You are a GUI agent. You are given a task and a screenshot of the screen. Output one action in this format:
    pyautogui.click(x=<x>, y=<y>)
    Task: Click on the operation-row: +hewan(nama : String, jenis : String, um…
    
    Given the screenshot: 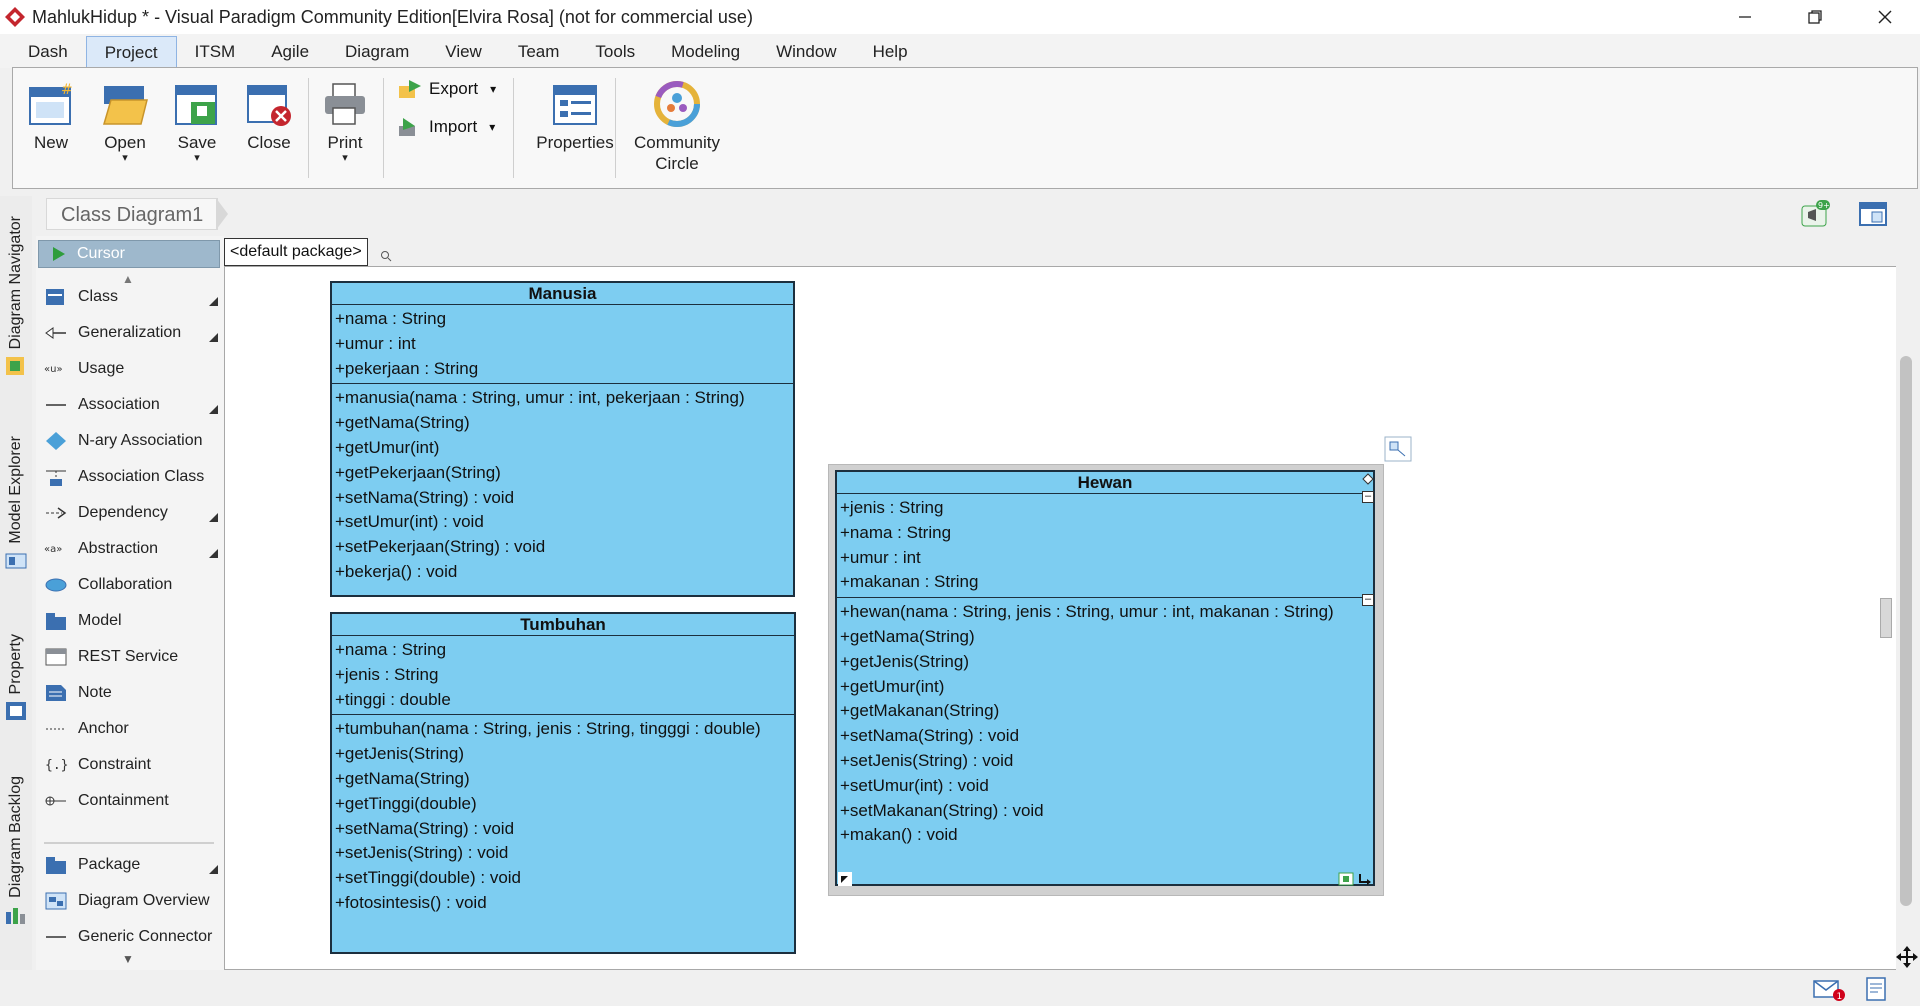 What is the action you would take?
    pyautogui.click(x=1105, y=612)
    